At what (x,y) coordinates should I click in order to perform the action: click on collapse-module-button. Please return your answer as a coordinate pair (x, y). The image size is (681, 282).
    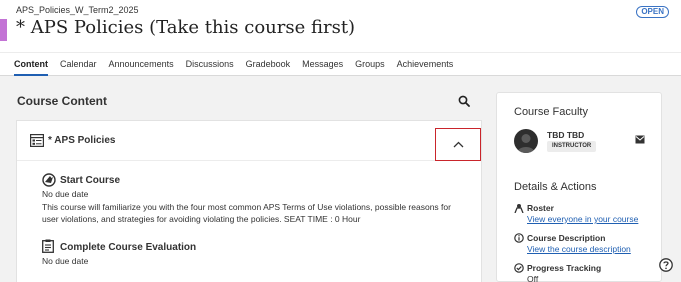
    Looking at the image, I should click on (458, 144).